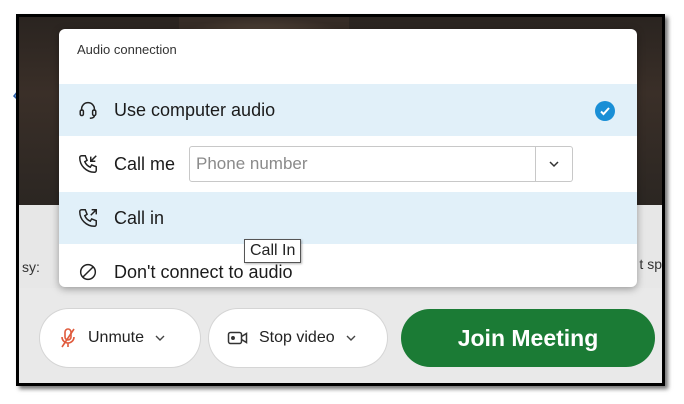  What do you see at coordinates (203, 271) in the screenshot?
I see `option-label: Don't connect to audio` at bounding box center [203, 271].